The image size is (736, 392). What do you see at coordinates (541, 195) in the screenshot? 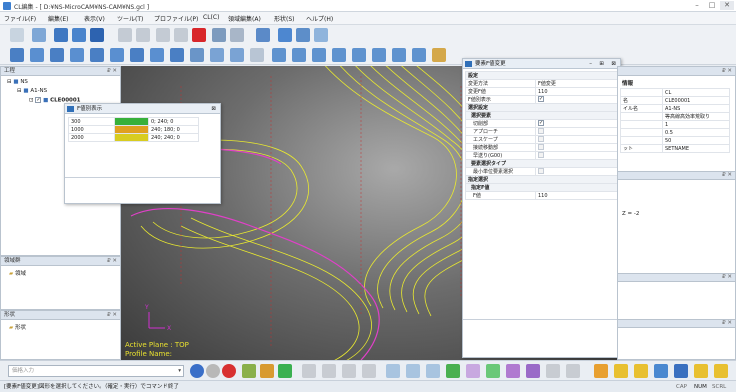
I see `table-row: F値 110` at bounding box center [541, 195].